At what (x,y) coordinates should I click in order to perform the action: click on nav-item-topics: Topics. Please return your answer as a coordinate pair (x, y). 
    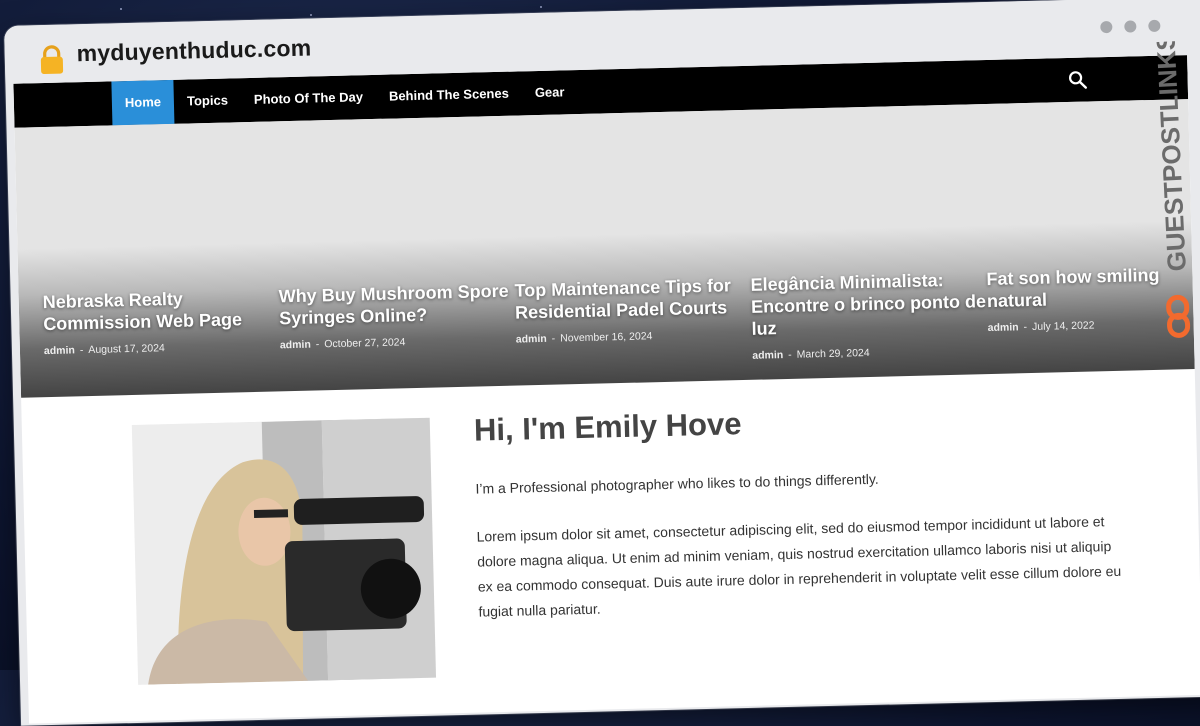
    Looking at the image, I should click on (207, 101).